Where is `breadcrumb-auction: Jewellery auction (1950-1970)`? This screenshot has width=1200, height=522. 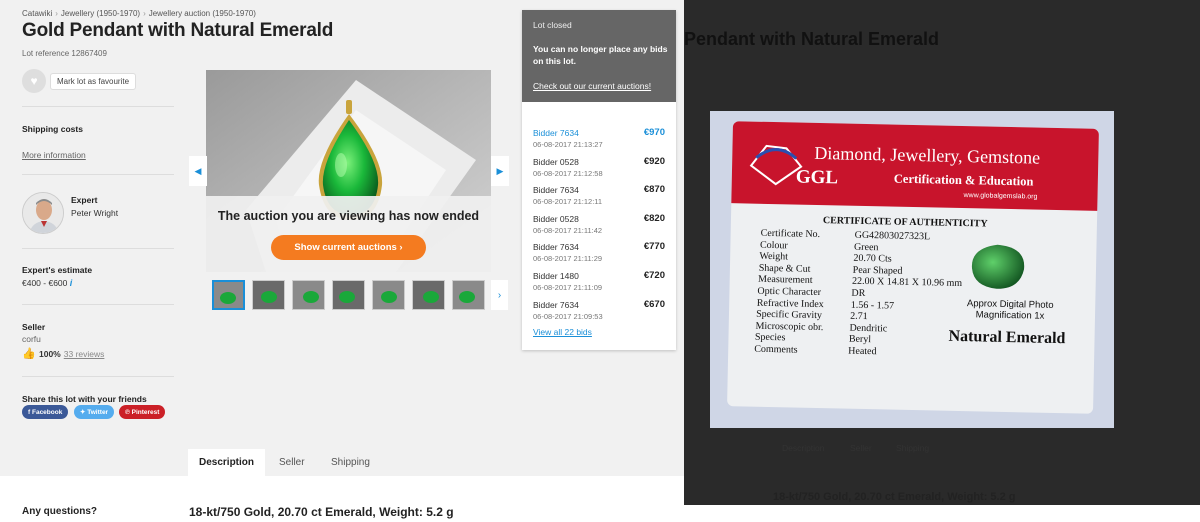 breadcrumb-auction: Jewellery auction (1950-1970) is located at coordinates (202, 13).